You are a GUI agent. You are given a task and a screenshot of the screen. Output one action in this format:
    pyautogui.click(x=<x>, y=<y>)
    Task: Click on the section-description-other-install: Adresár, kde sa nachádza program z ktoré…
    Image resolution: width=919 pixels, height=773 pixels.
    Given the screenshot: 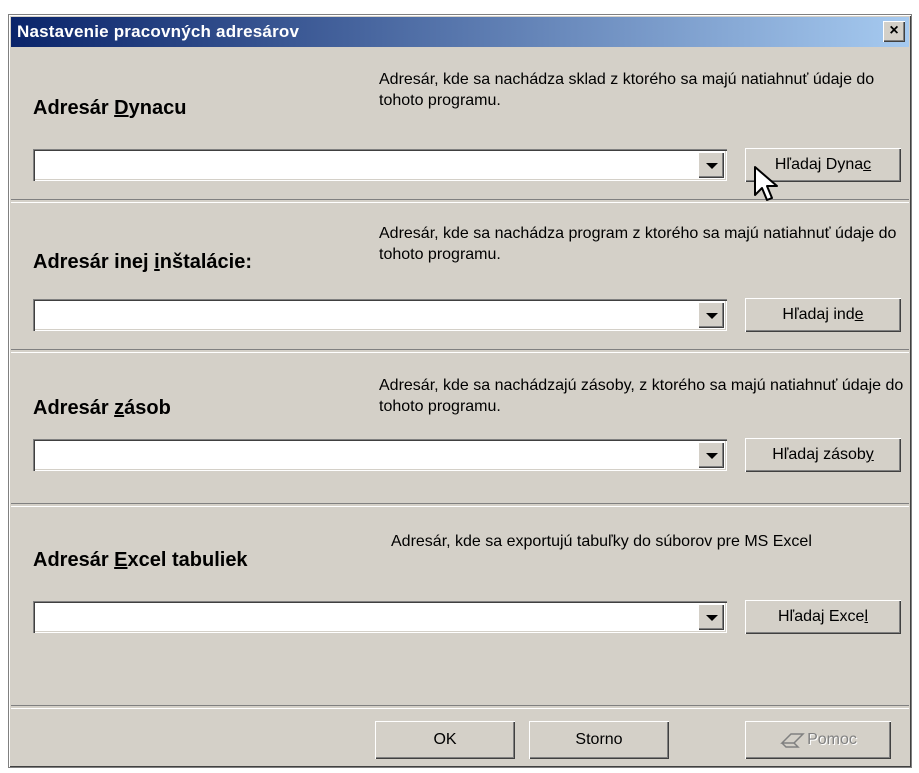 What is the action you would take?
    pyautogui.click(x=638, y=244)
    